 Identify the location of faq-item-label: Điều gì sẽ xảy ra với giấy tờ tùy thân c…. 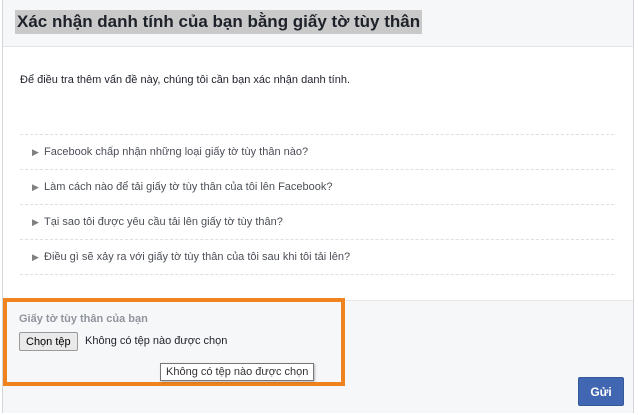
(197, 257).